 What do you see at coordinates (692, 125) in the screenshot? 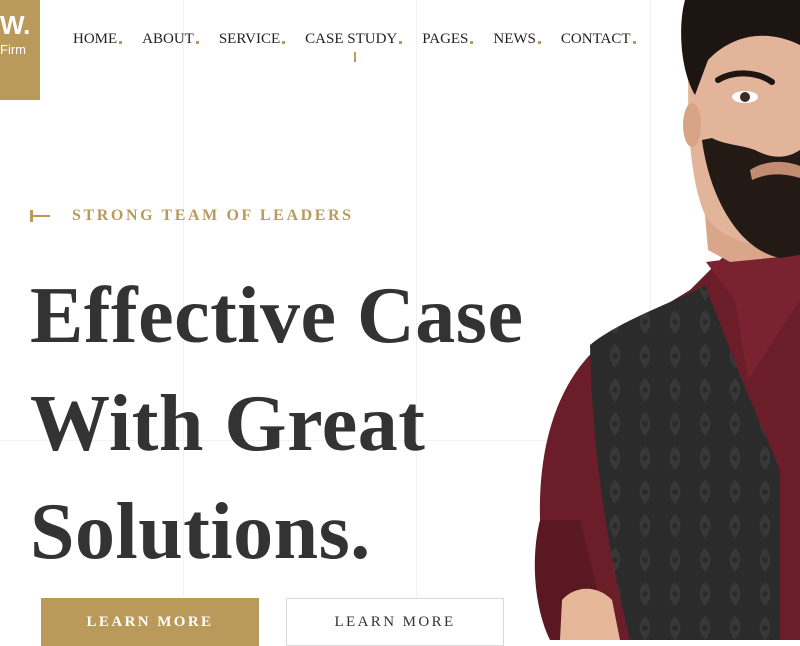
I see `ear-shape` at bounding box center [692, 125].